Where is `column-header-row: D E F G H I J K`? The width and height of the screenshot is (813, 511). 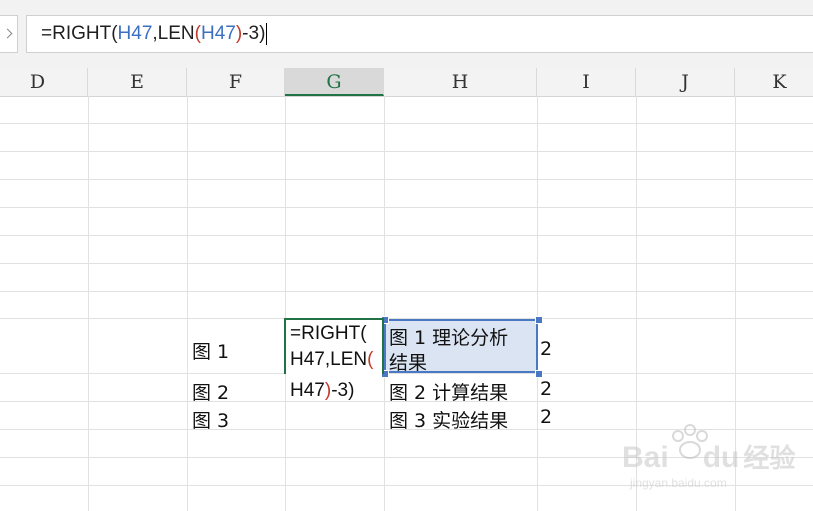
column-header-row: D E F G H I J K is located at coordinates (406, 82).